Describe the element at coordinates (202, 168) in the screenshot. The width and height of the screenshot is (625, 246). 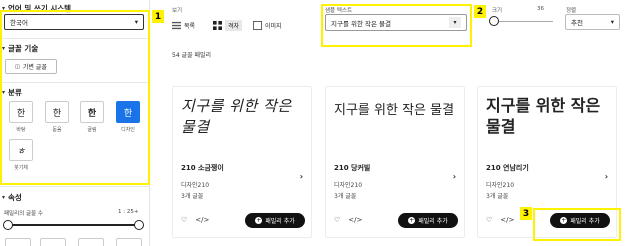
I see `font-name: 210 소금쟁이` at that location.